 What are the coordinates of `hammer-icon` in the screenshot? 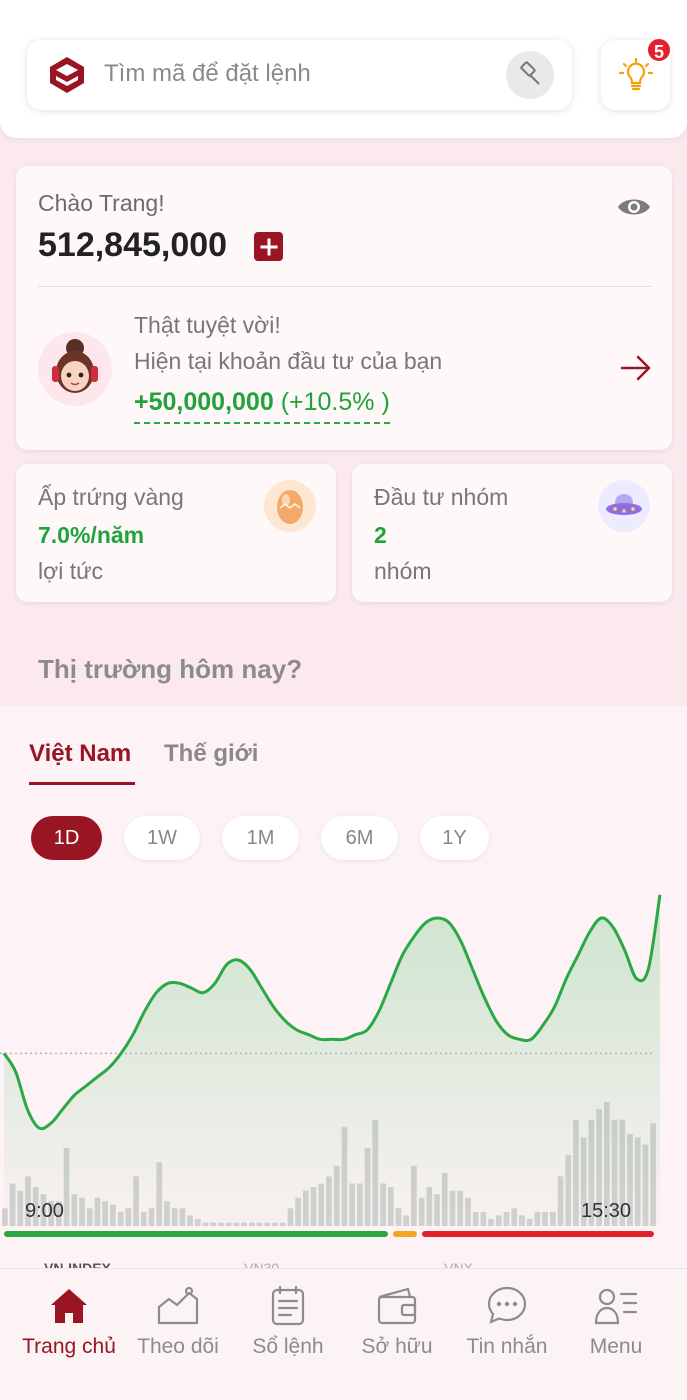 It's located at (530, 73).